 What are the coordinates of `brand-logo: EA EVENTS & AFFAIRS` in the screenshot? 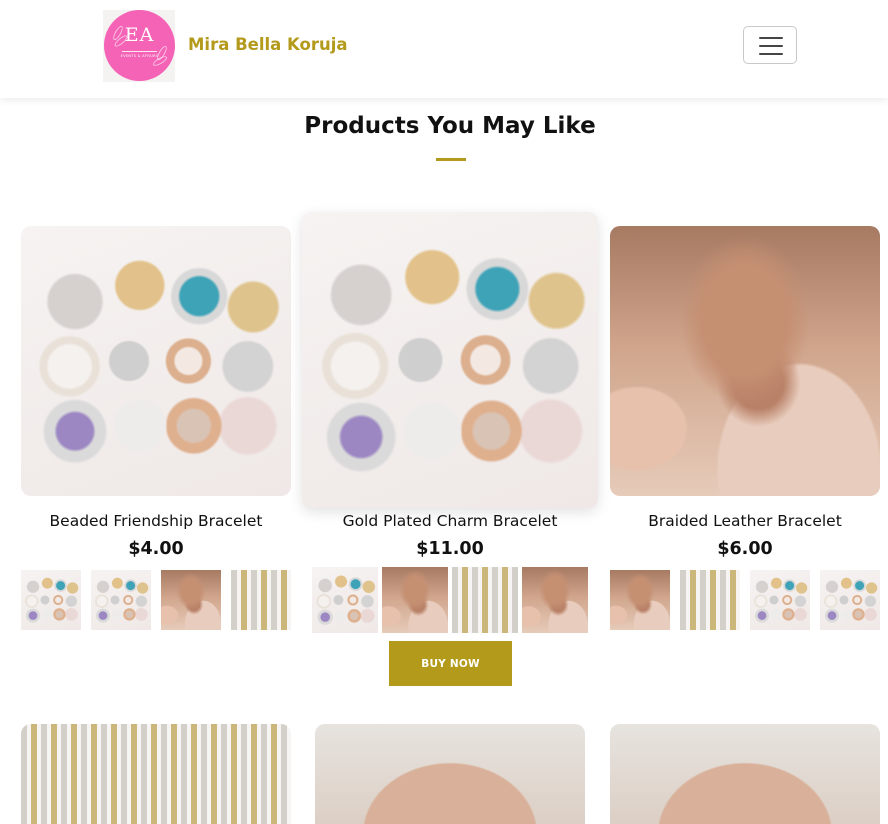 It's located at (139, 46).